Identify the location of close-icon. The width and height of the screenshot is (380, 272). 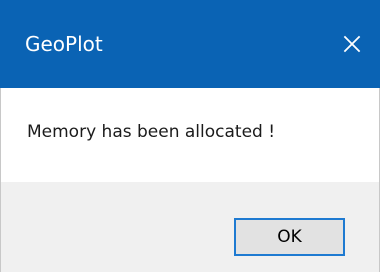
(352, 44).